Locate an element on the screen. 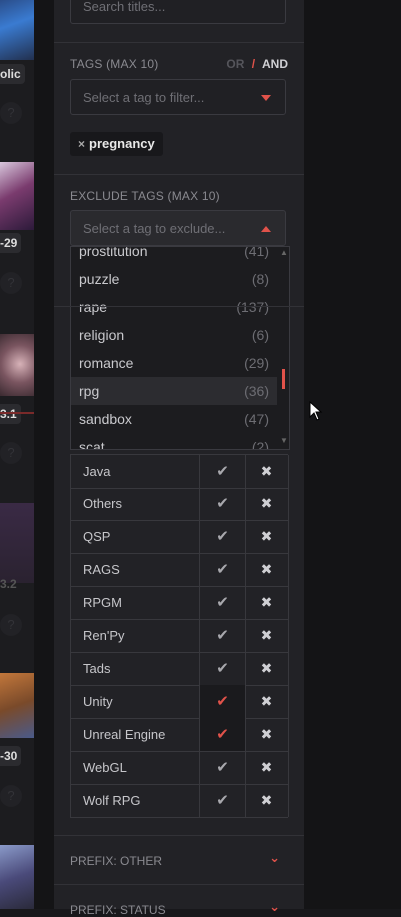 This screenshot has width=401, height=917. or-option: OR is located at coordinates (235, 64).